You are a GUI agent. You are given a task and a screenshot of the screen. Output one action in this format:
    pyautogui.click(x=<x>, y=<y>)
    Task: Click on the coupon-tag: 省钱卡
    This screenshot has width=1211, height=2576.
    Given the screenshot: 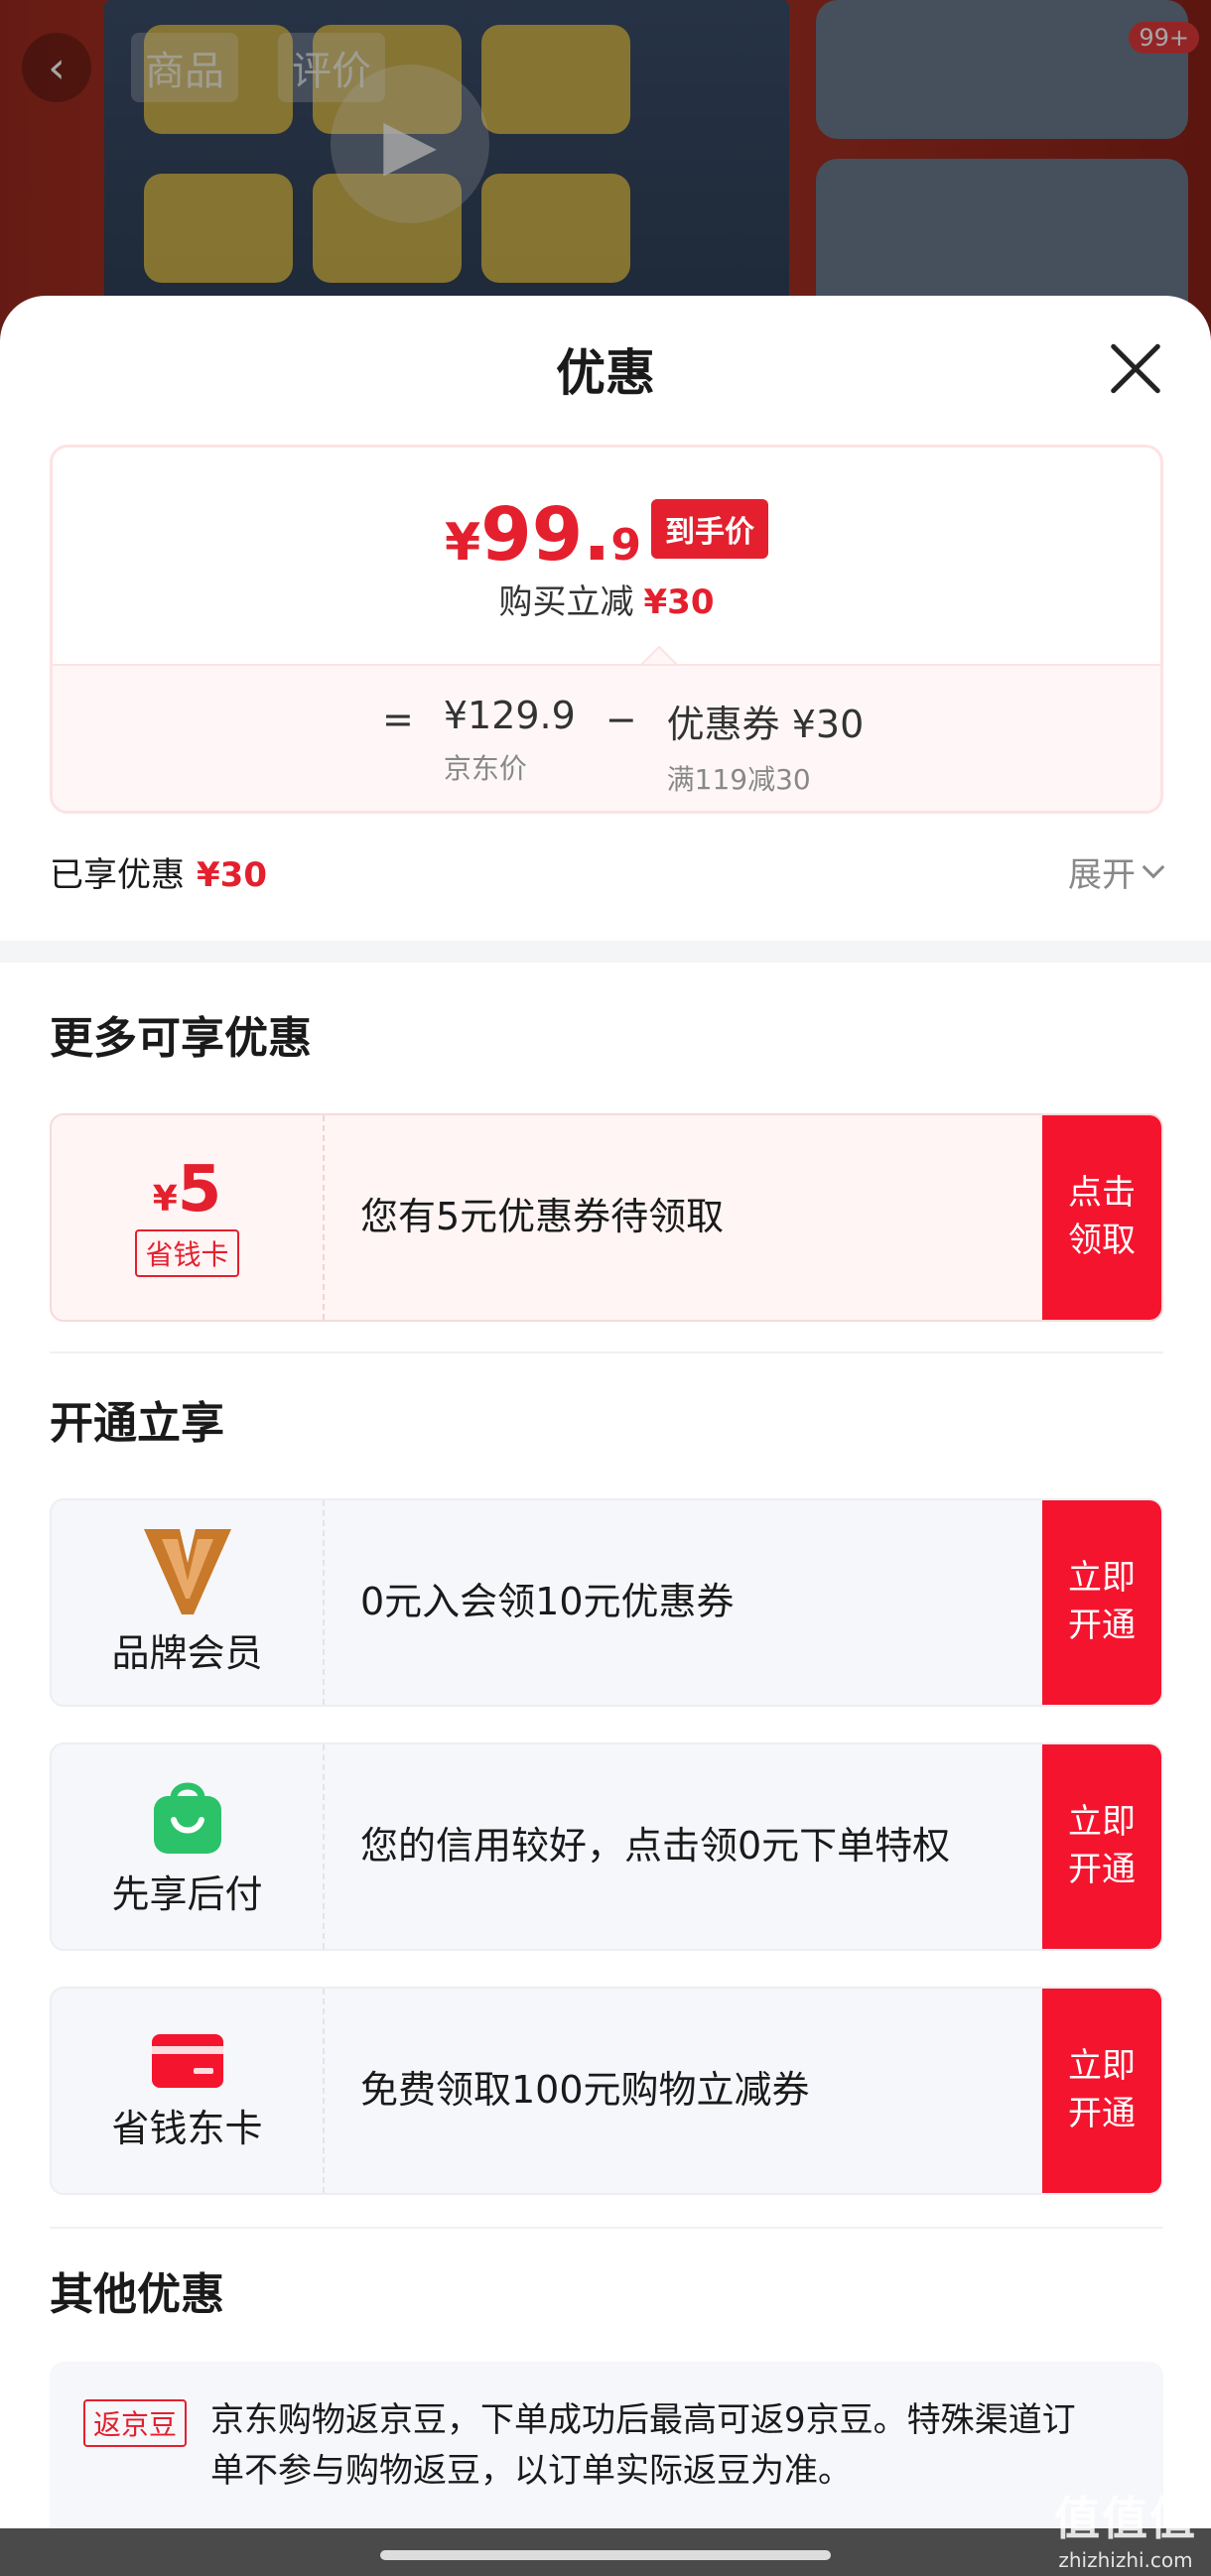 What is the action you would take?
    pyautogui.click(x=187, y=1253)
    